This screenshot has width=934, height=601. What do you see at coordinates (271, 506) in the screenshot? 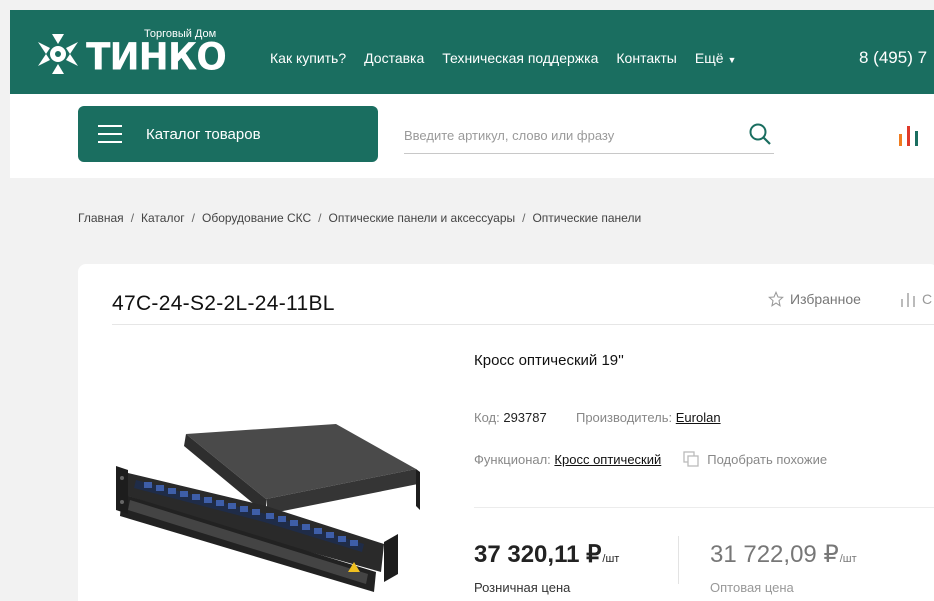
I see `product-image` at bounding box center [271, 506].